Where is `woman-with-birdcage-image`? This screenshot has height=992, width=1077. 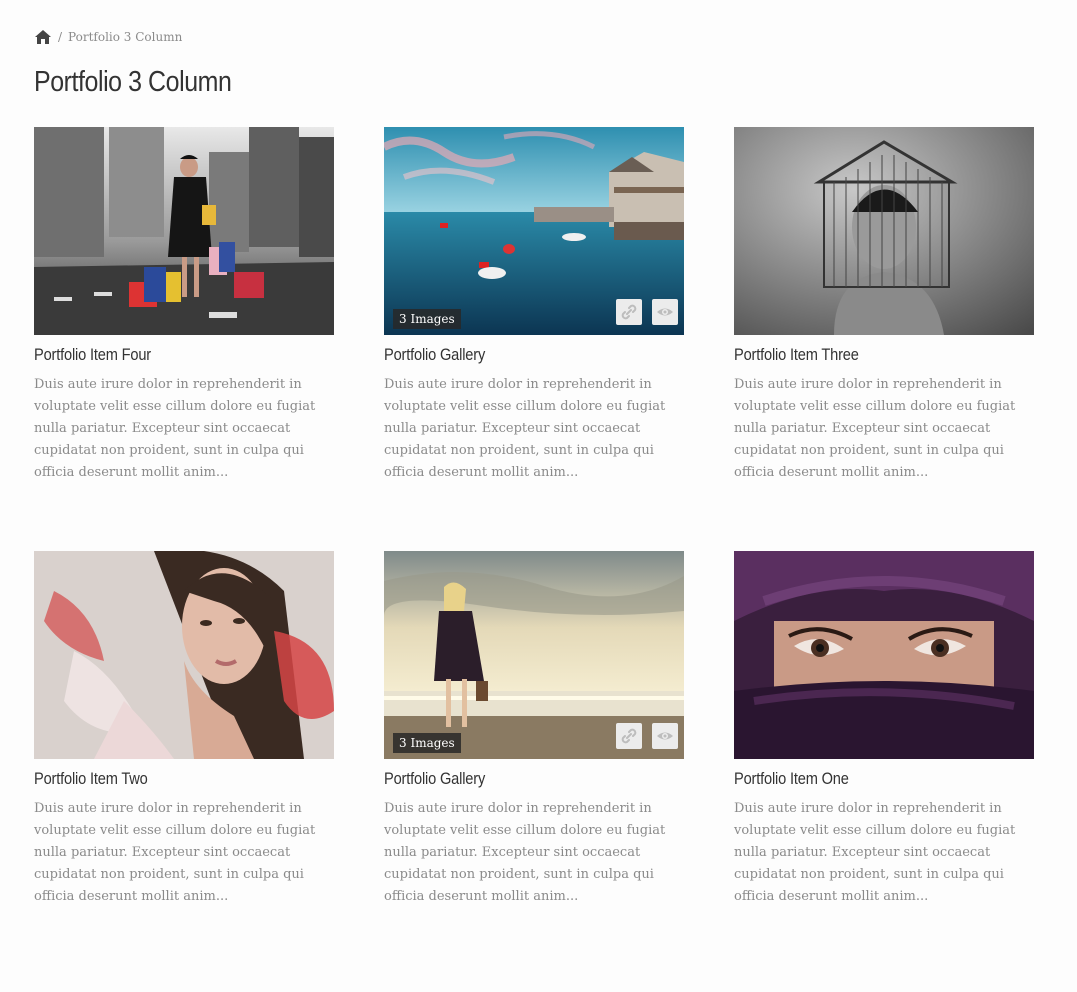 woman-with-birdcage-image is located at coordinates (884, 231).